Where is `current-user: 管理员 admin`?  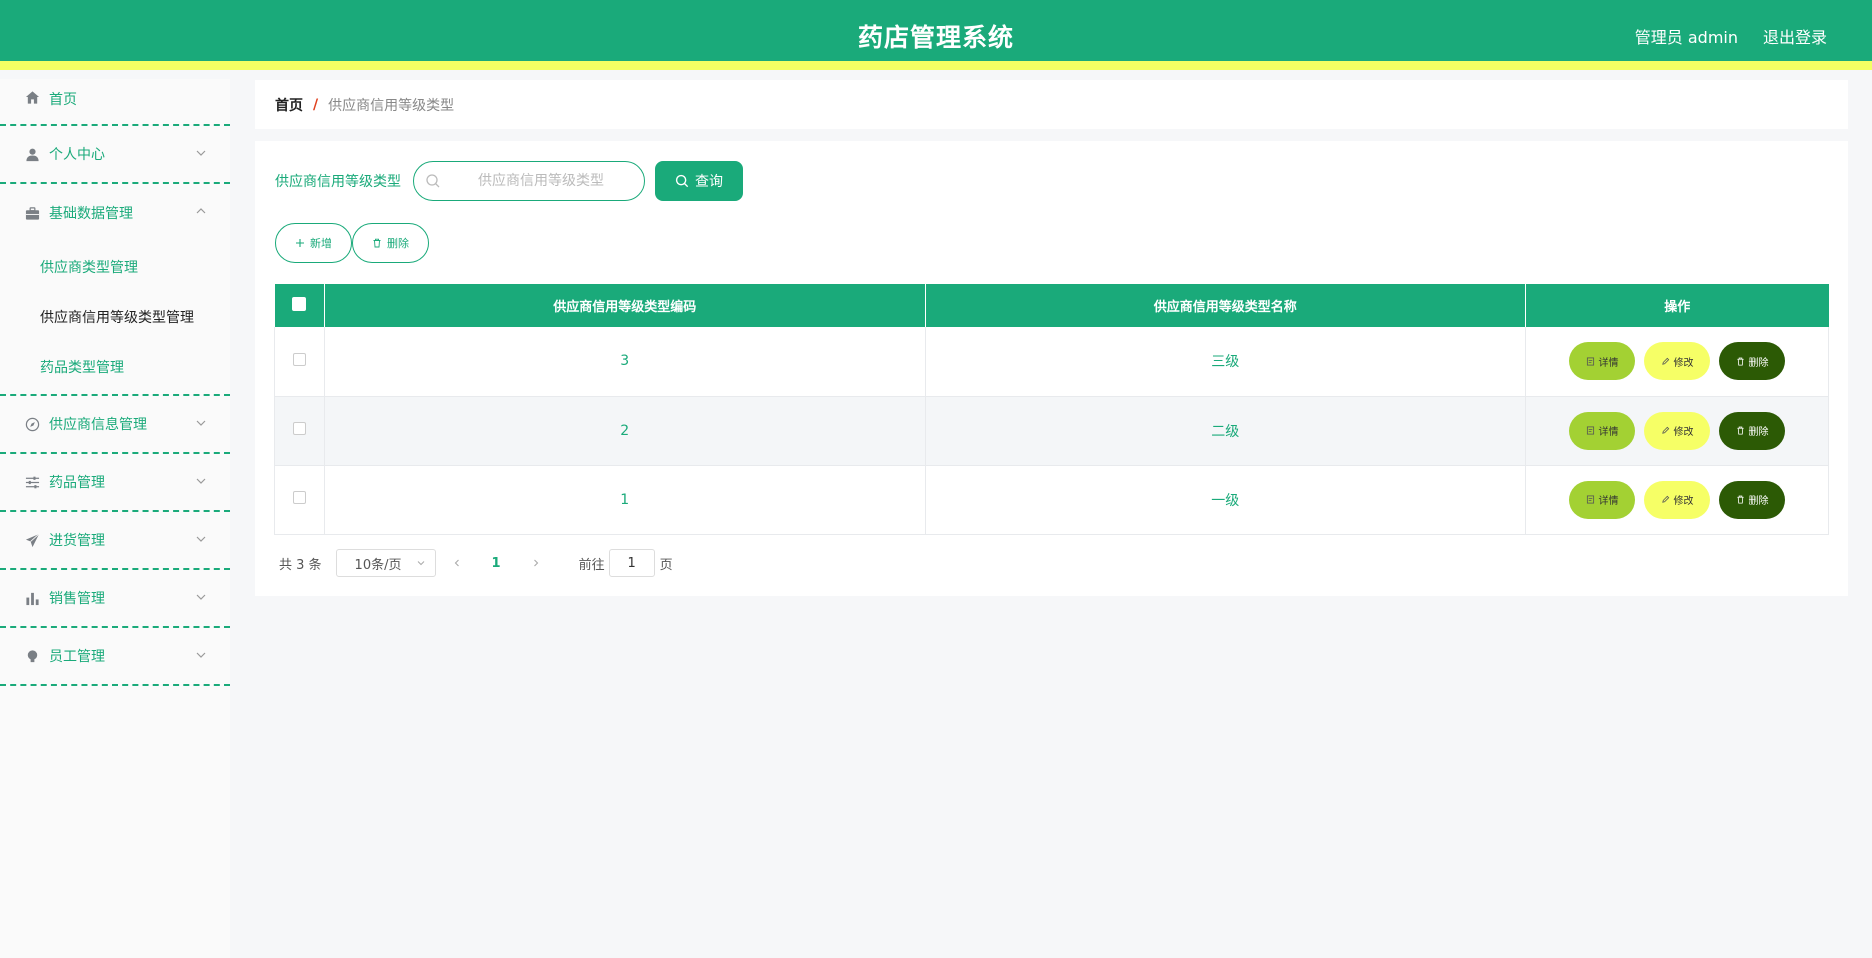
current-user: 管理员 admin is located at coordinates (1686, 37).